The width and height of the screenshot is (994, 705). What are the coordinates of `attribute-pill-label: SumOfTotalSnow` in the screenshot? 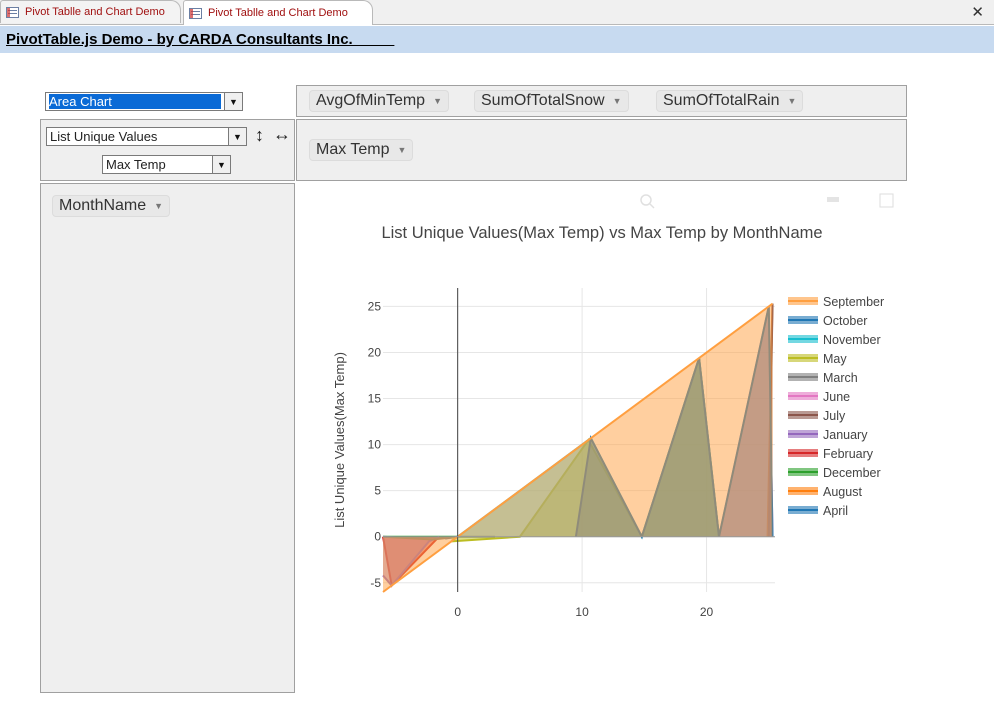 It's located at (543, 100).